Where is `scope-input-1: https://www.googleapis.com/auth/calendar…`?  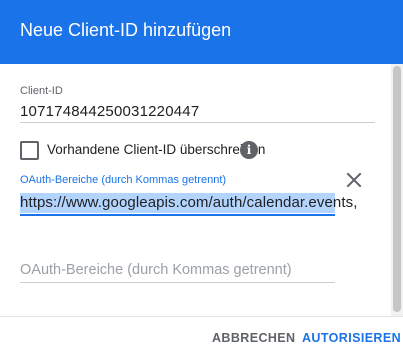
scope-input-1: https://www.googleapis.com/auth/calendar… is located at coordinates (189, 202).